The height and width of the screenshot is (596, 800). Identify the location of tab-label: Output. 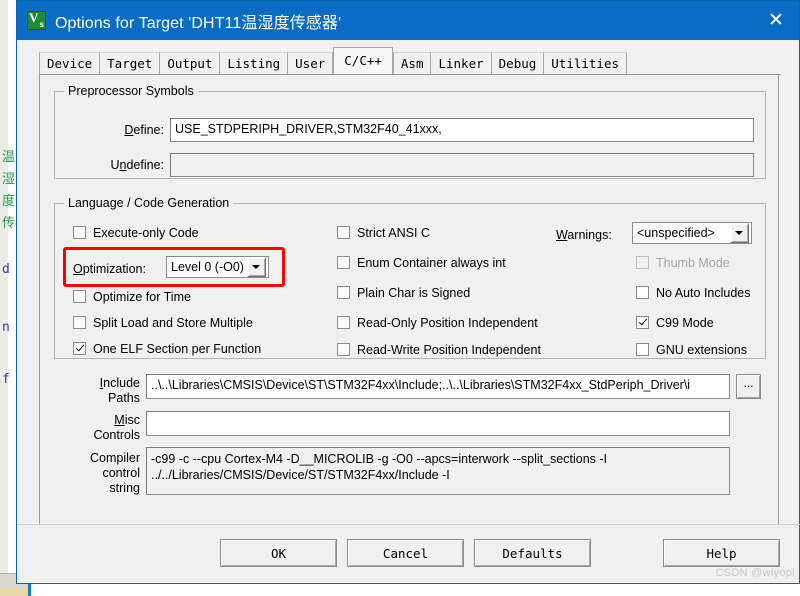
(190, 63).